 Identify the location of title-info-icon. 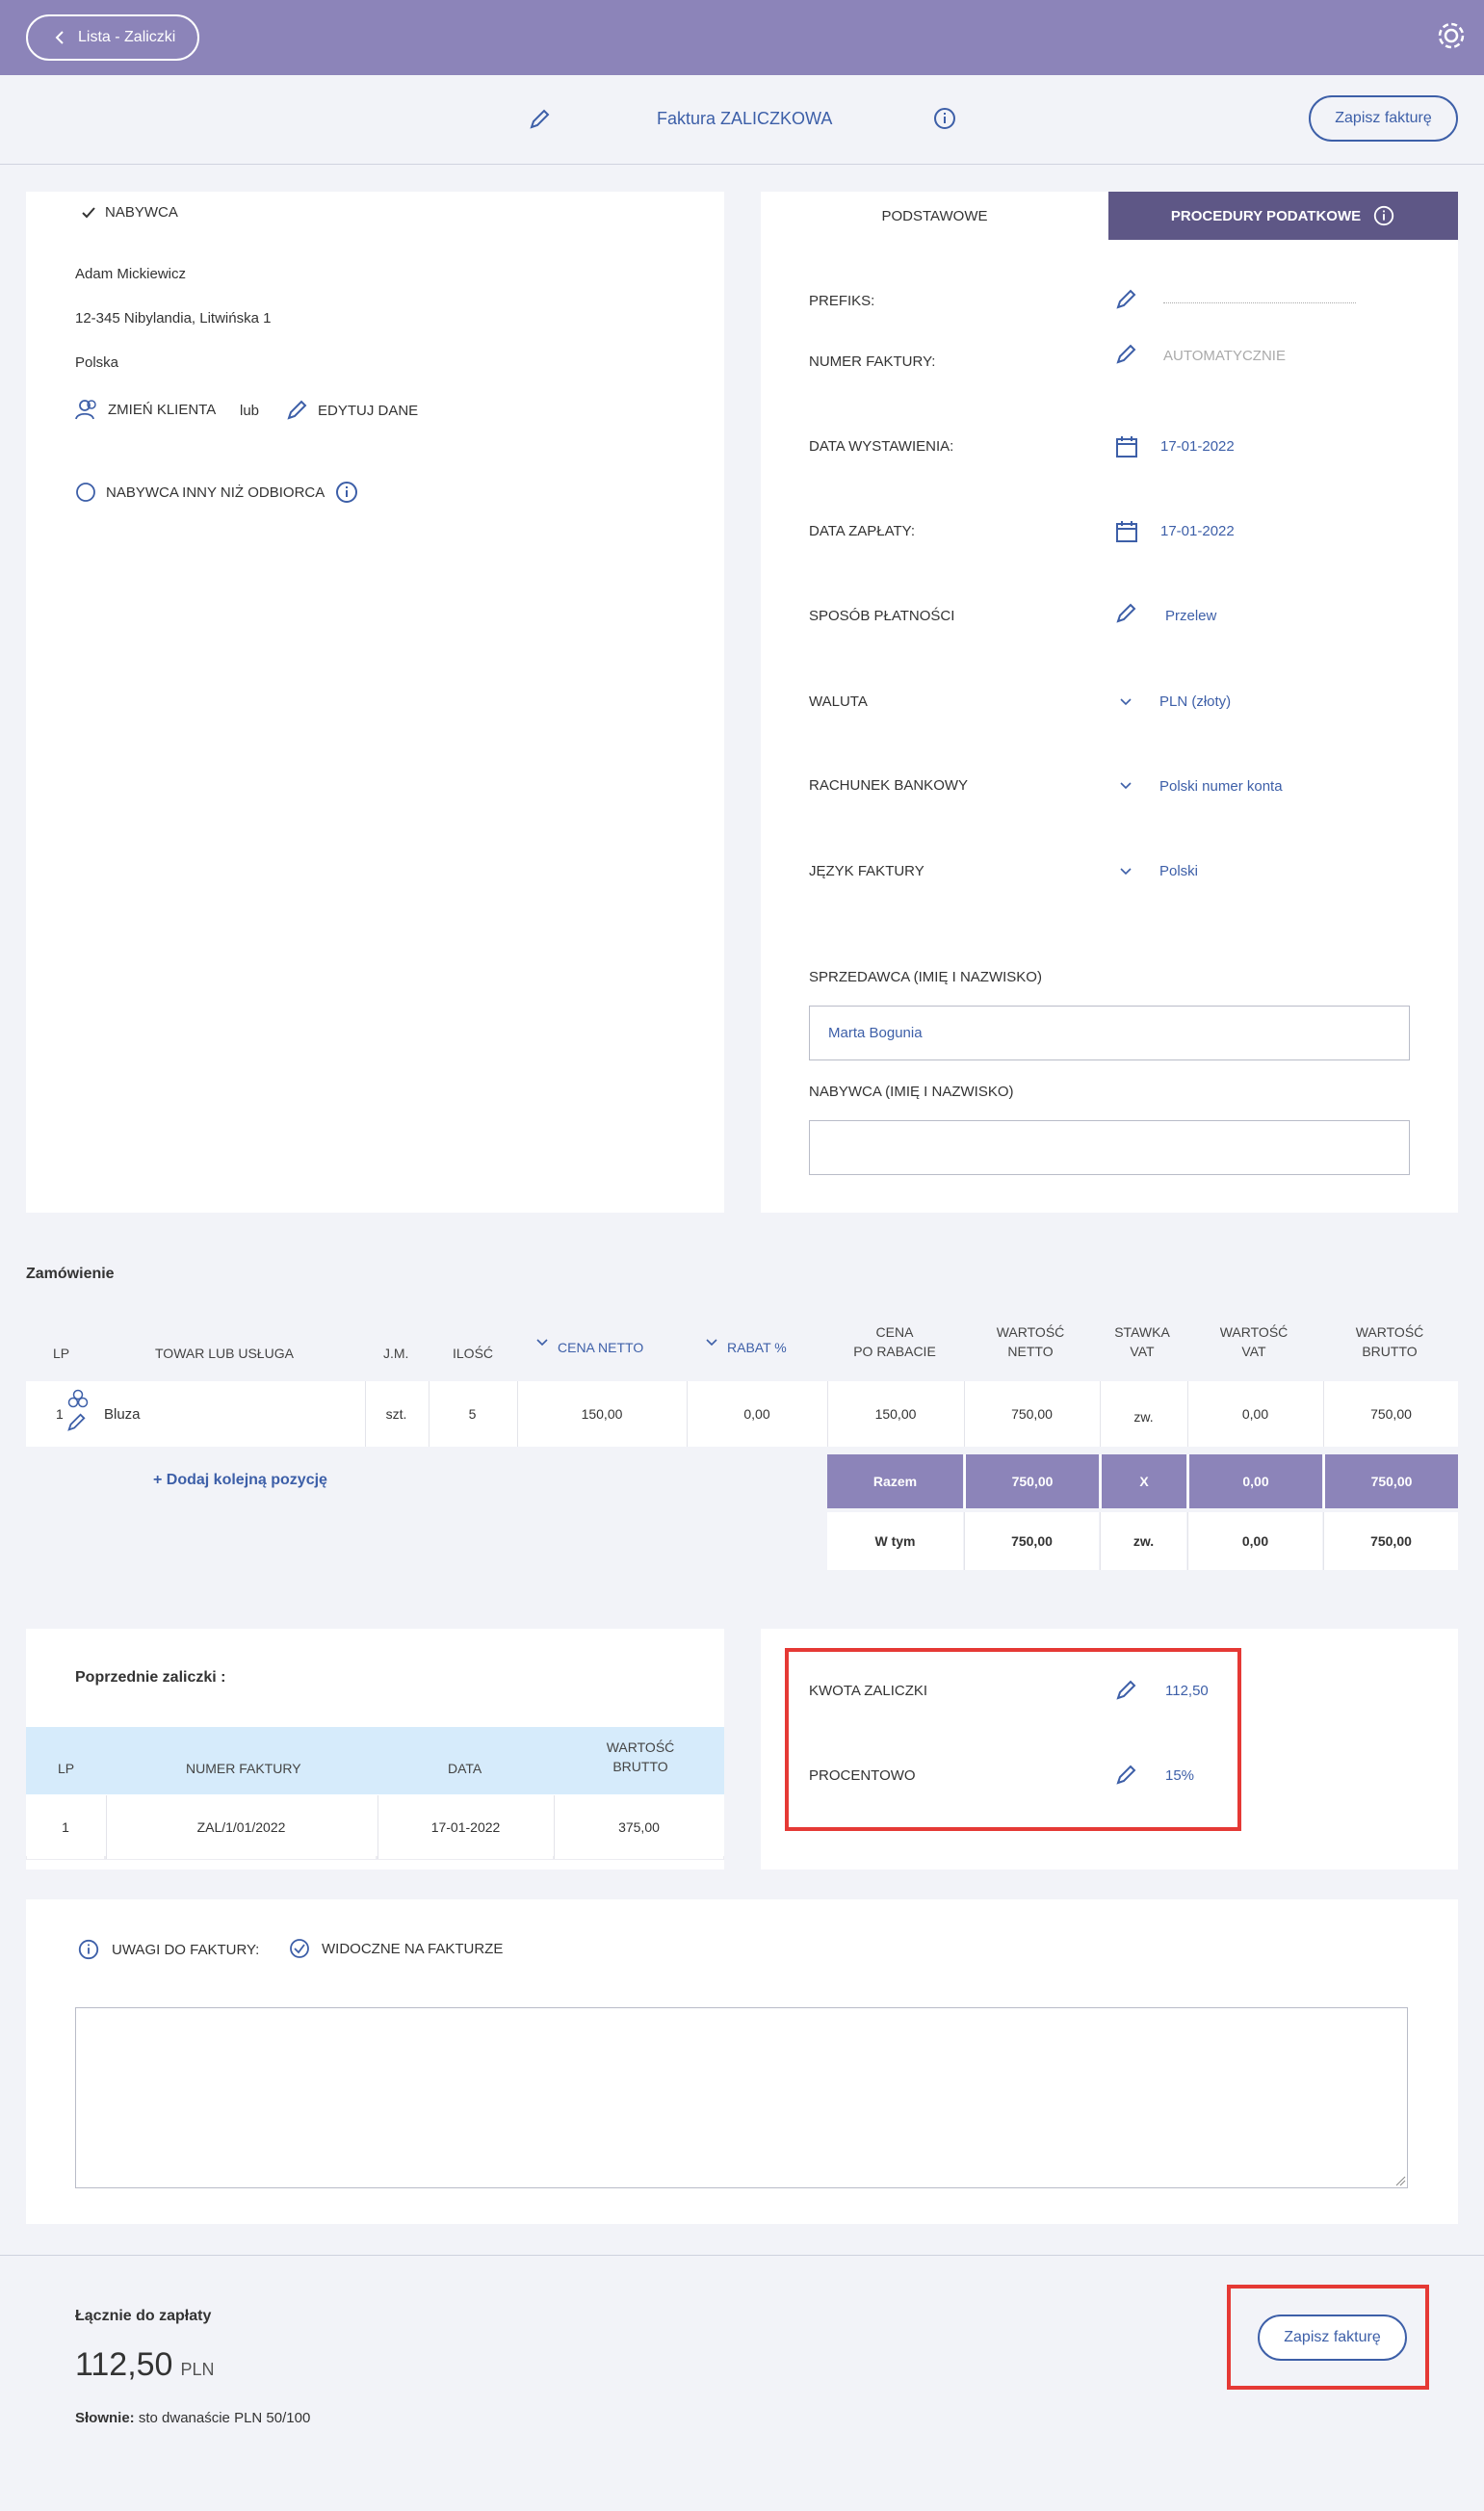
(945, 118).